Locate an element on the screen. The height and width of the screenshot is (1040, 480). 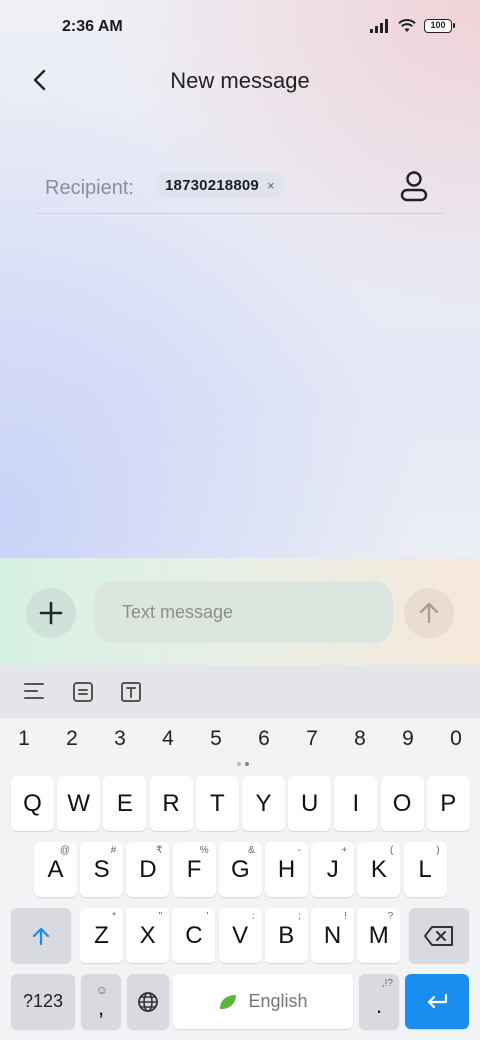
key-label: J is located at coordinates (332, 869).